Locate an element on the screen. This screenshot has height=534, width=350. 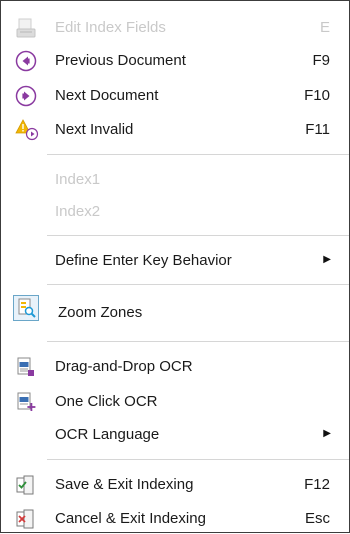
menu-item-label: Edit Index Fields is located at coordinates (110, 27).